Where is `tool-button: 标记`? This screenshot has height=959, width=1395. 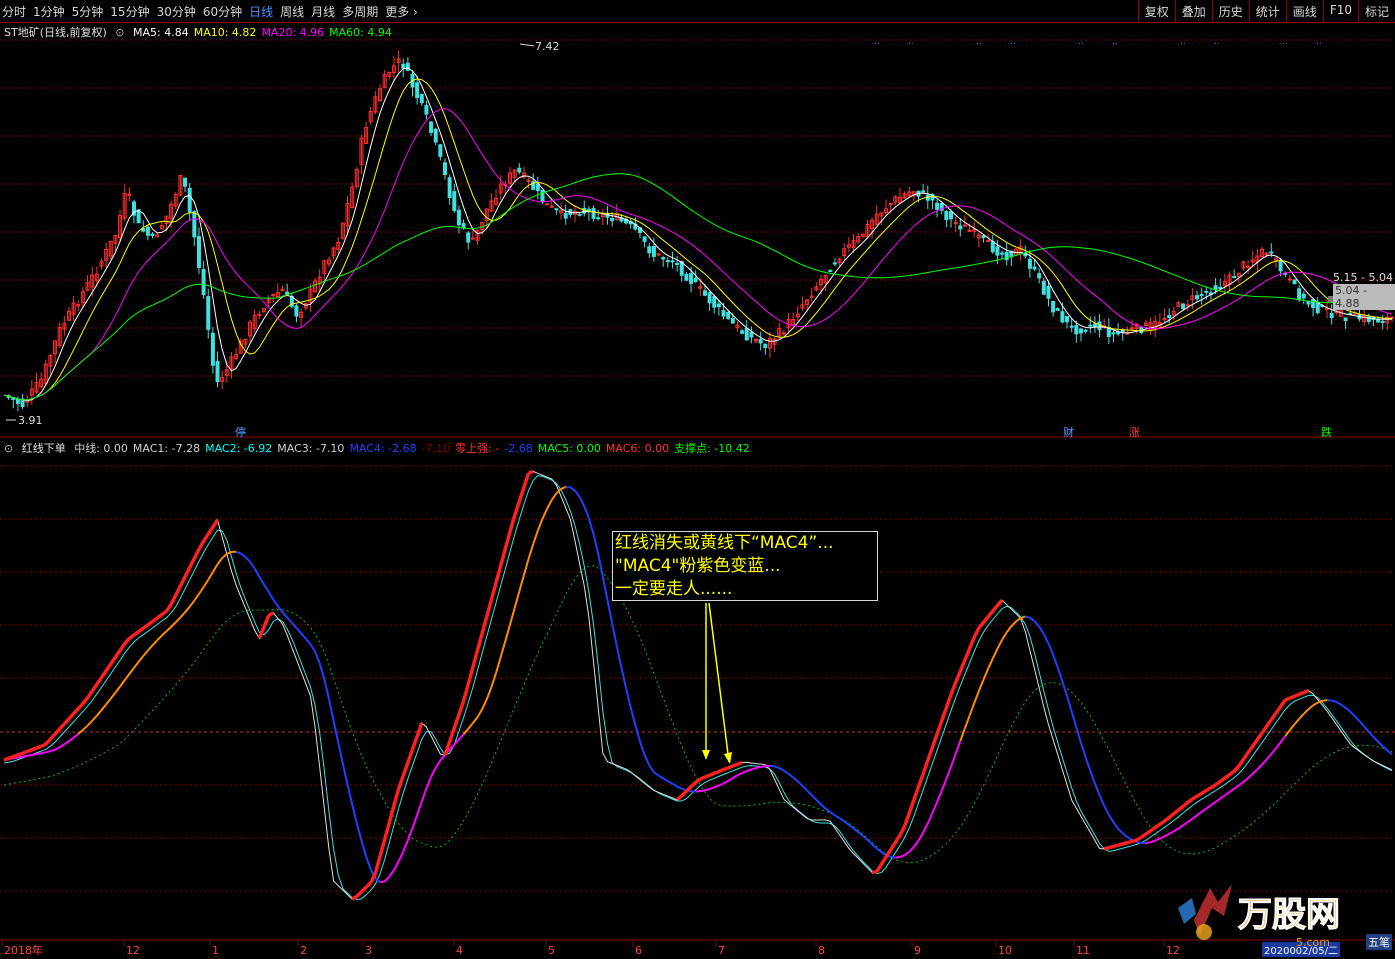 tool-button: 标记 is located at coordinates (1376, 11).